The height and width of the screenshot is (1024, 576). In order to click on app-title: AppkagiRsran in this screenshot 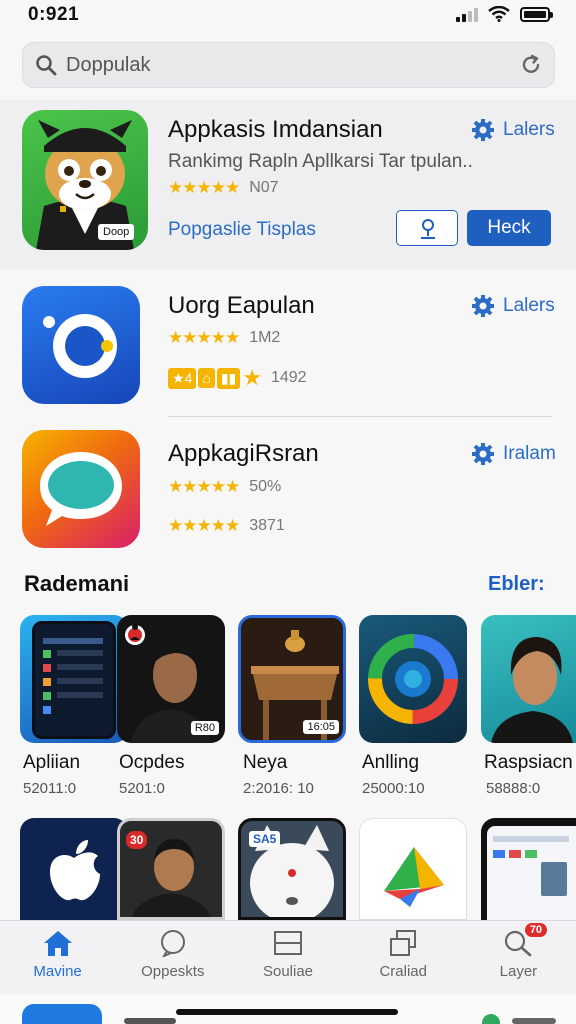, I will do `click(243, 453)`.